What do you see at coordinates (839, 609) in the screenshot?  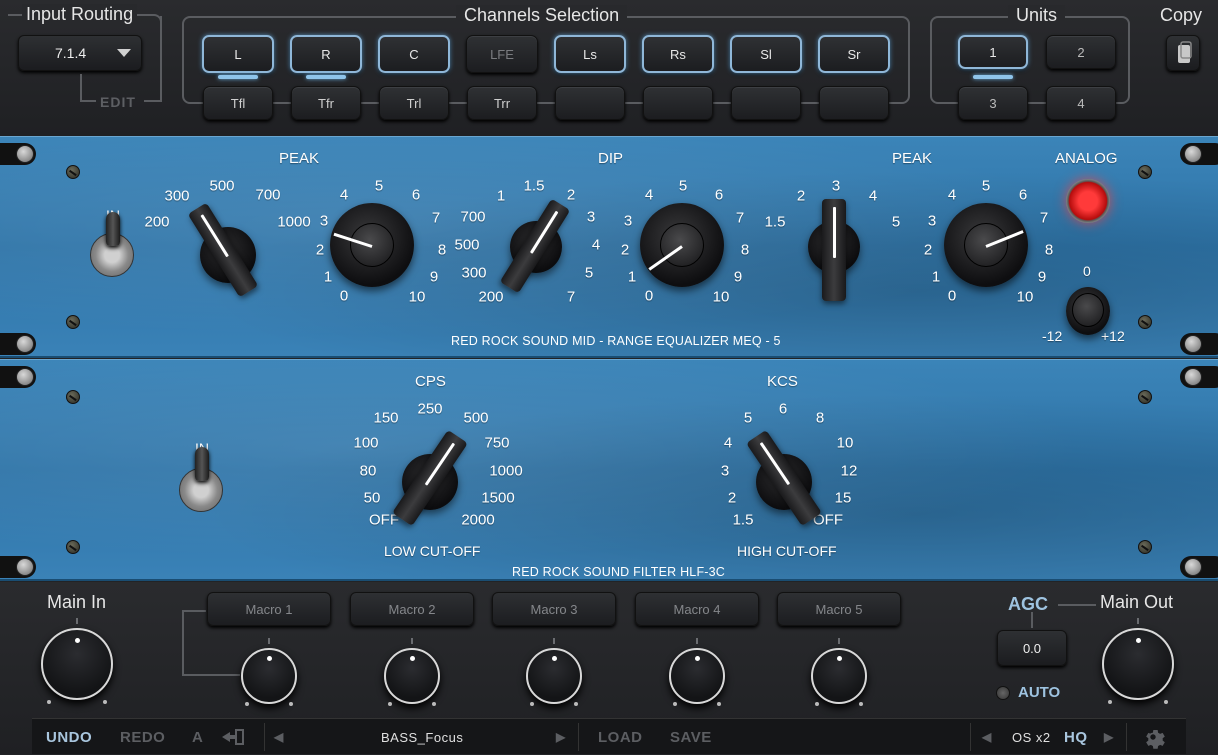 I see `macro-button-5: Macro 5` at bounding box center [839, 609].